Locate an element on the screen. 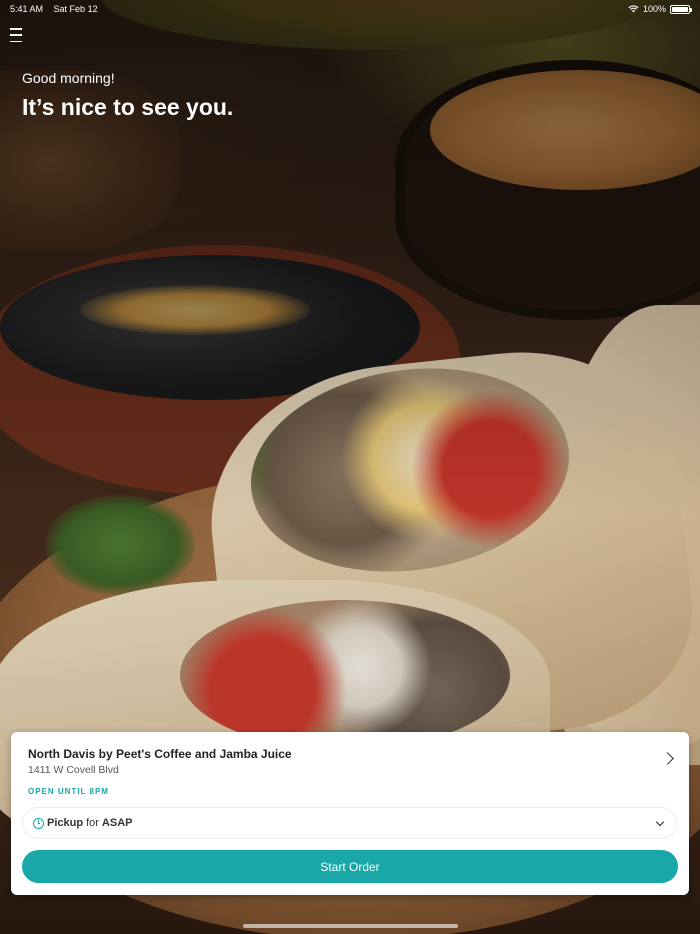  start-order-button: Start Order is located at coordinates (350, 866).